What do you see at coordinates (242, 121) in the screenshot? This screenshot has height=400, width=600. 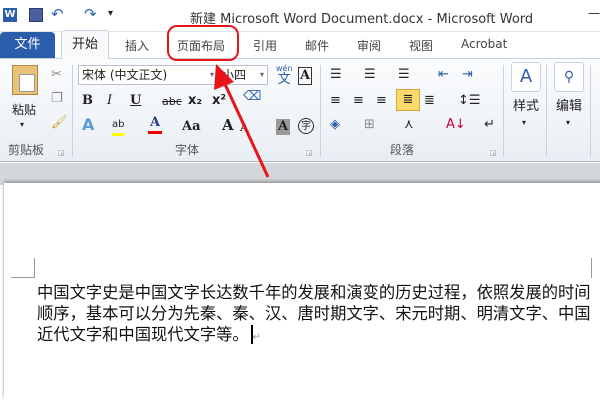 I see `annotation-arrow` at bounding box center [242, 121].